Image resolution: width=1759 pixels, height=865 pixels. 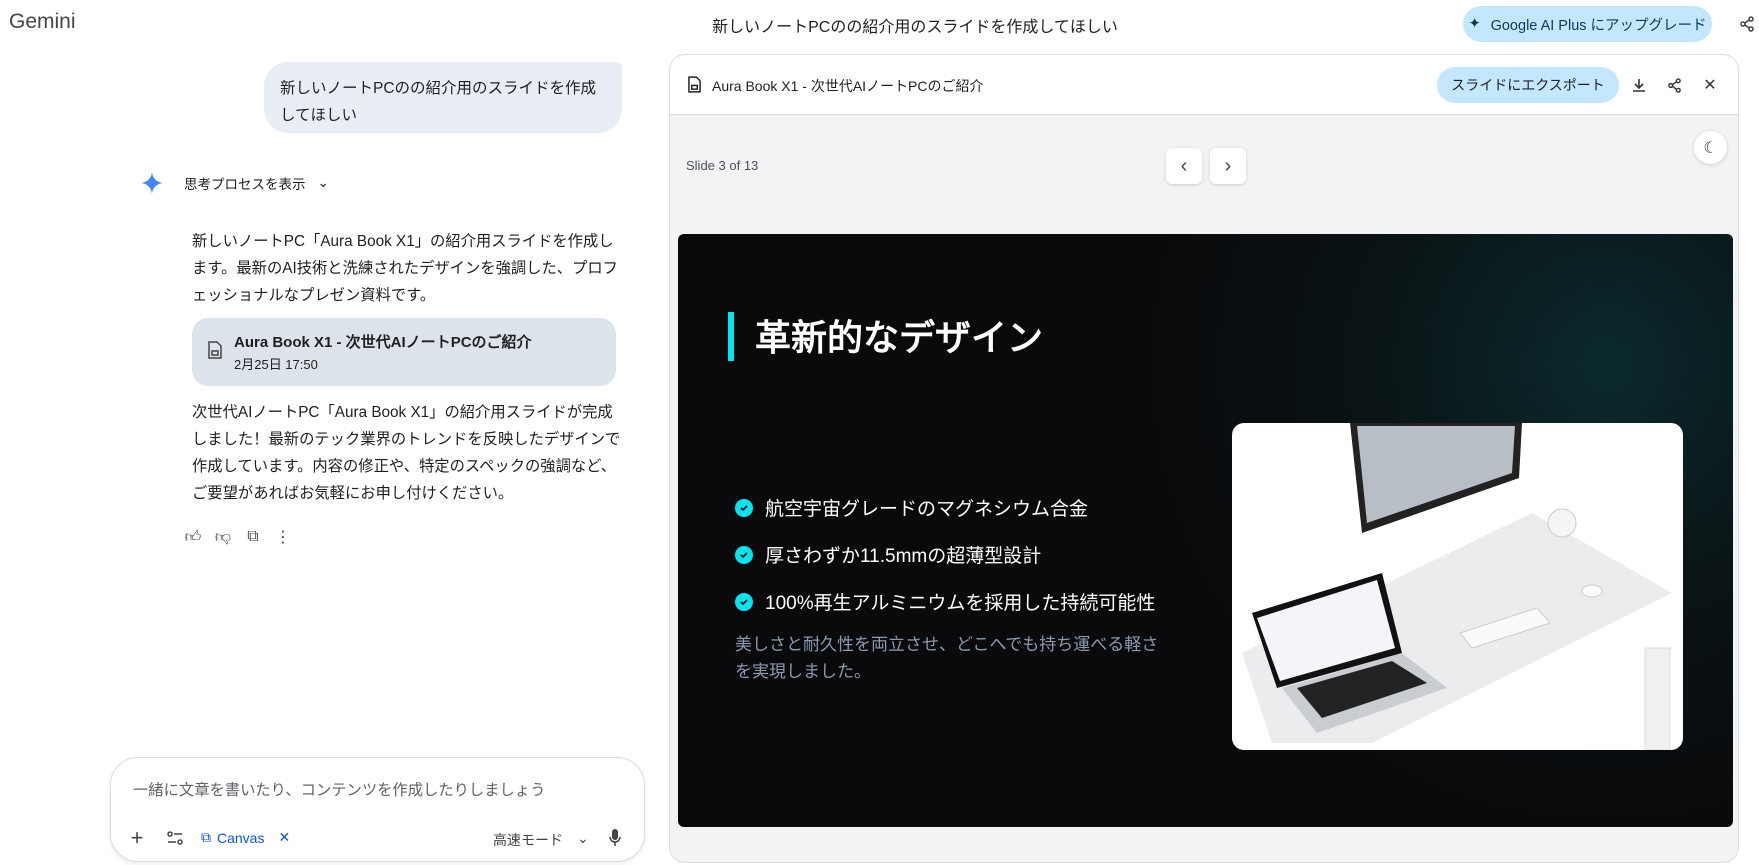 What do you see at coordinates (443, 97) in the screenshot?
I see `user-message: 新しいノートPCのの紹介用のスライドを作成してほしい` at bounding box center [443, 97].